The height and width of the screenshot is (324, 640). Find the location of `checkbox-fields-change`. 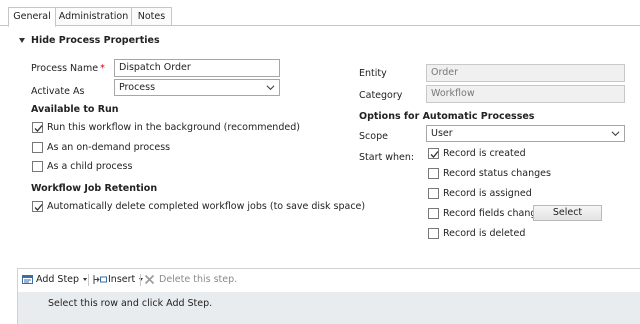

checkbox-fields-change is located at coordinates (433, 213).